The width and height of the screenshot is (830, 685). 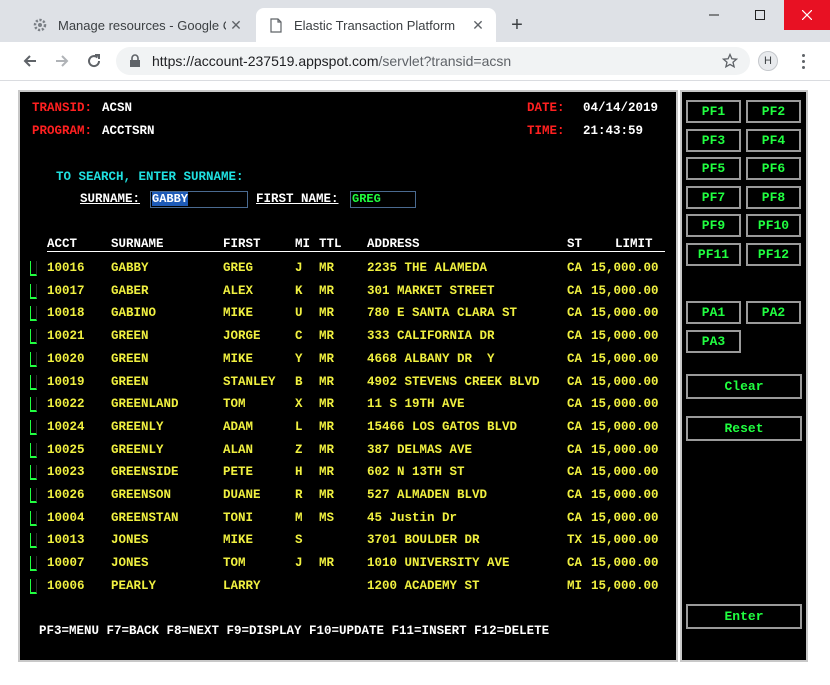 What do you see at coordinates (760, 15) in the screenshot?
I see `maximize-icon` at bounding box center [760, 15].